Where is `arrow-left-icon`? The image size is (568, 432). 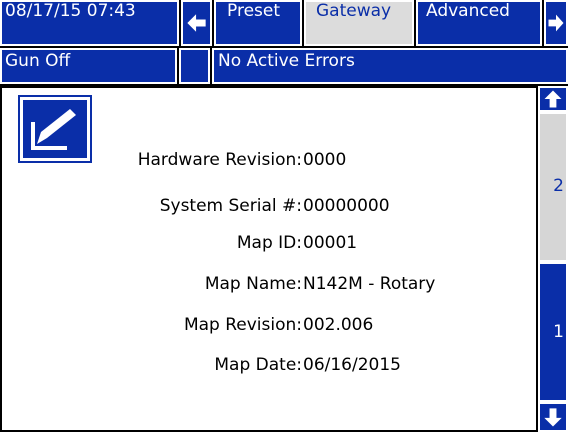 arrow-left-icon is located at coordinates (196, 23).